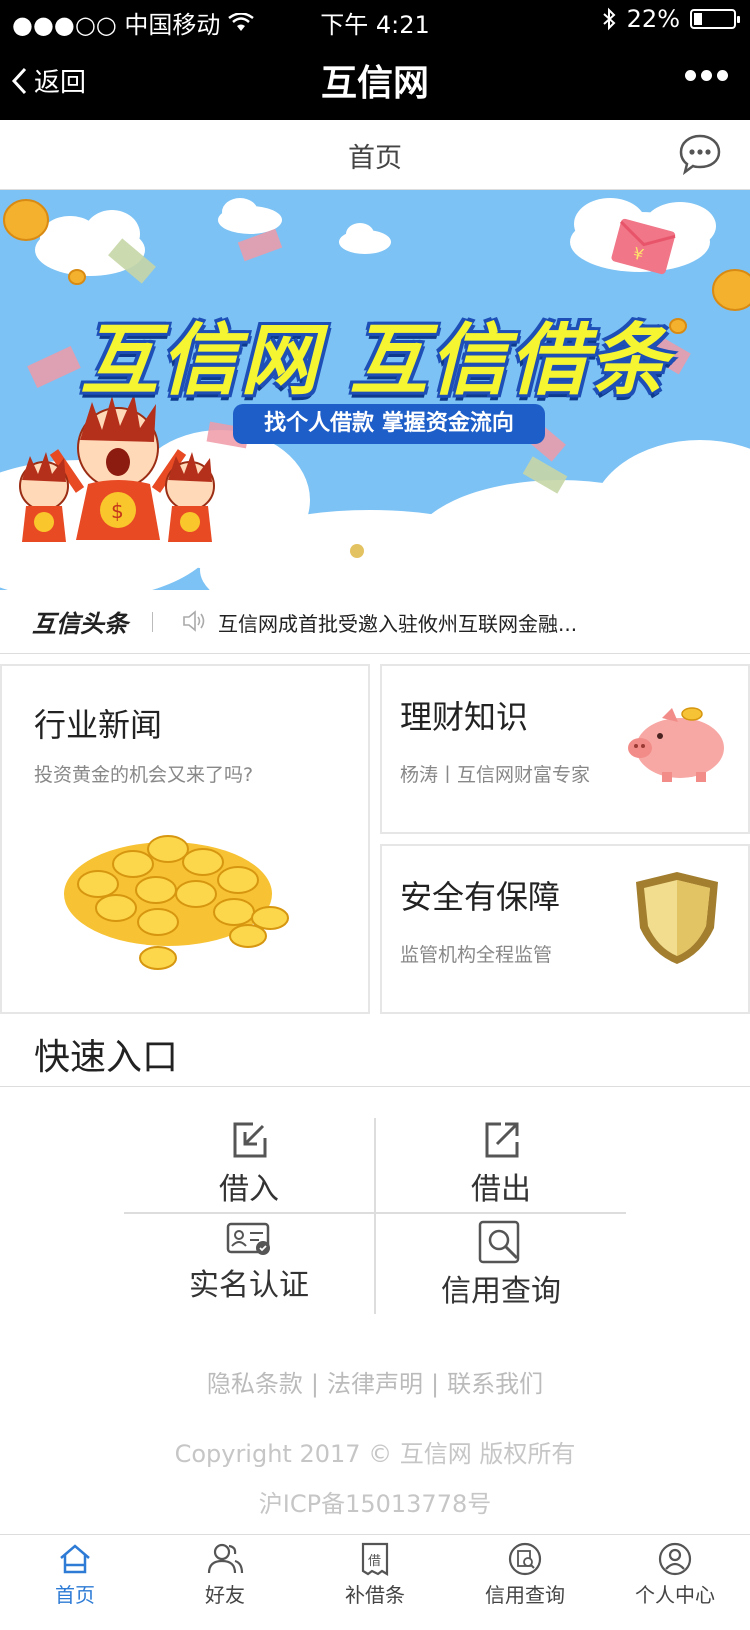  What do you see at coordinates (194, 621) in the screenshot?
I see `speaker-icon` at bounding box center [194, 621].